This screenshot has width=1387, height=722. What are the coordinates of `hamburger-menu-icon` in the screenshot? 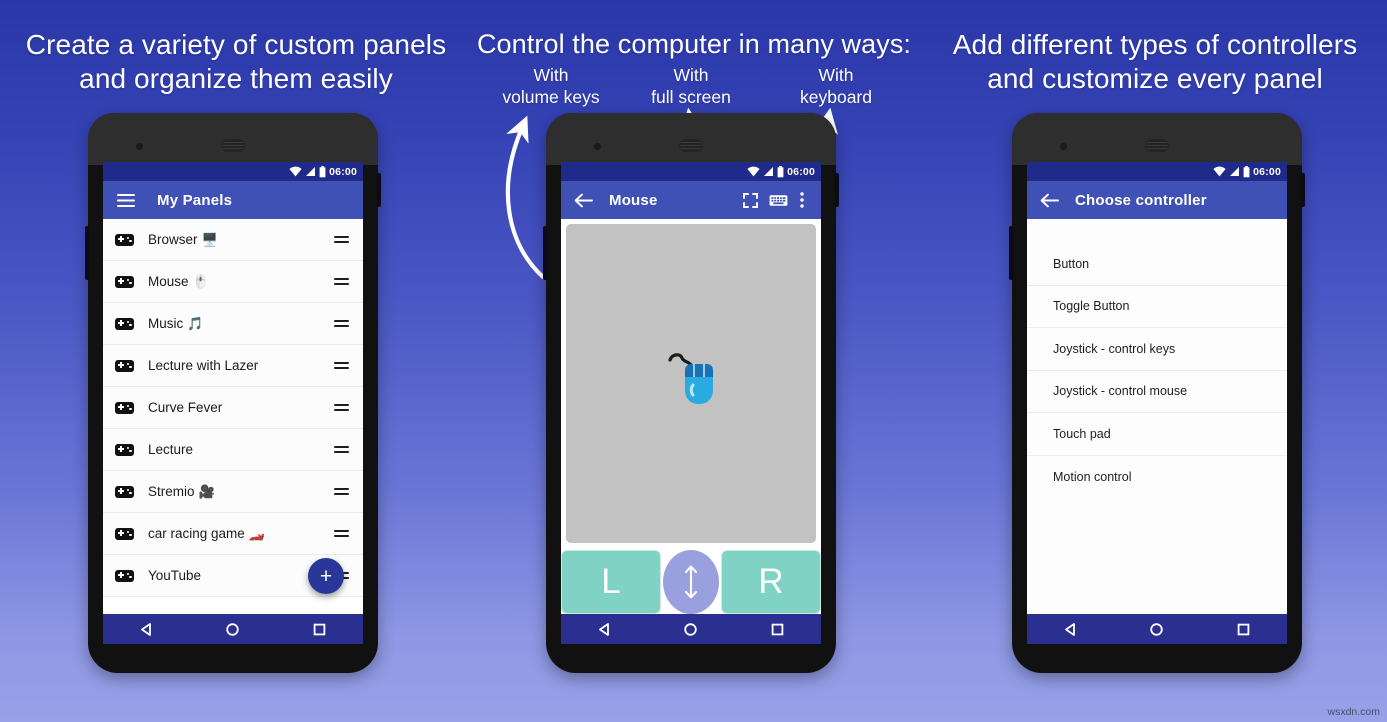 It's located at (126, 200).